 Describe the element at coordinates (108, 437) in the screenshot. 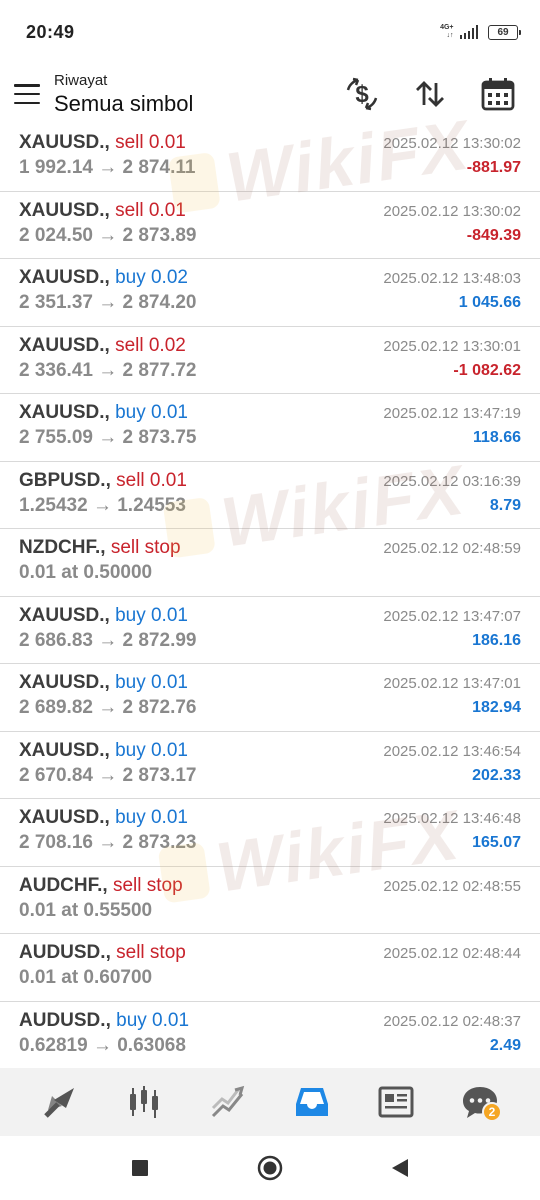

I see `row-prices: 2 755.09 → 2 873.75` at that location.